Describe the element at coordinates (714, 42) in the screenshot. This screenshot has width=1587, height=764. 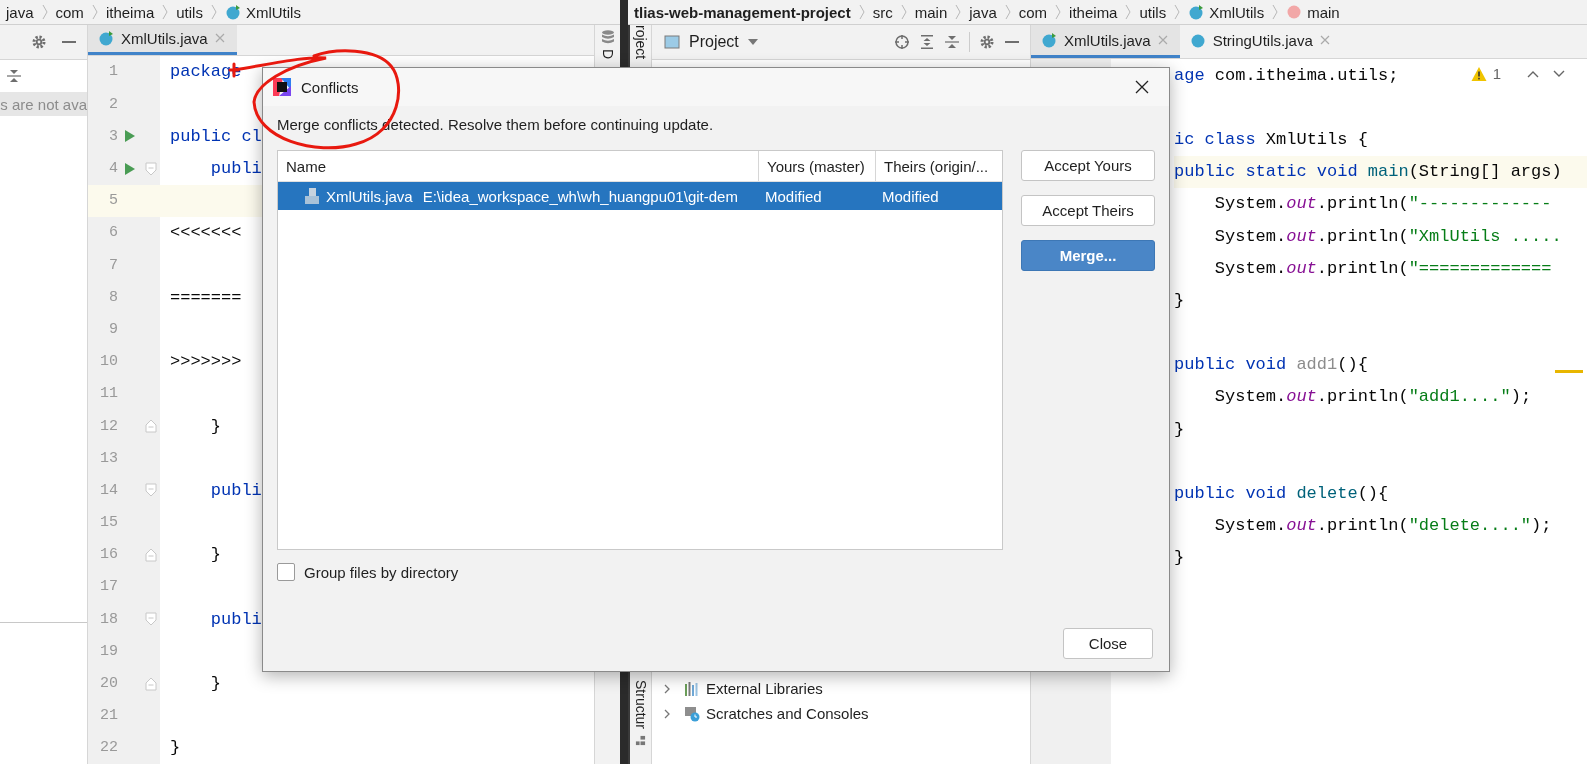
I see `panel-title: Project` at that location.